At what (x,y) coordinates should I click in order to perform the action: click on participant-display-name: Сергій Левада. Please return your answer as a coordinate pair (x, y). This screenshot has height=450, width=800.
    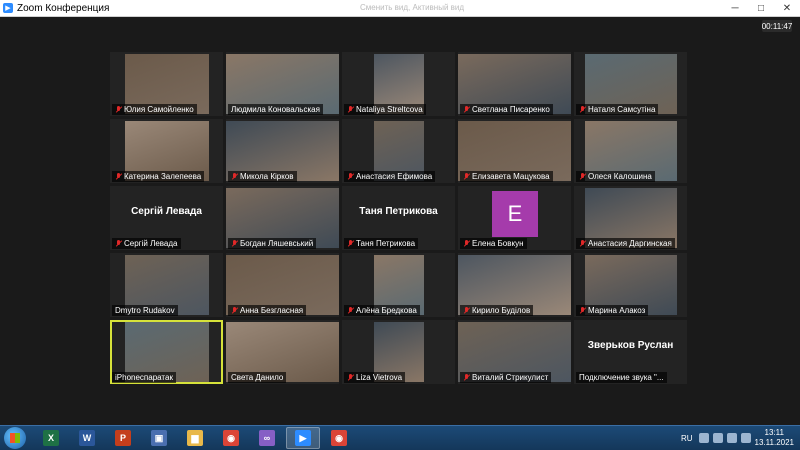
    Looking at the image, I should click on (166, 211).